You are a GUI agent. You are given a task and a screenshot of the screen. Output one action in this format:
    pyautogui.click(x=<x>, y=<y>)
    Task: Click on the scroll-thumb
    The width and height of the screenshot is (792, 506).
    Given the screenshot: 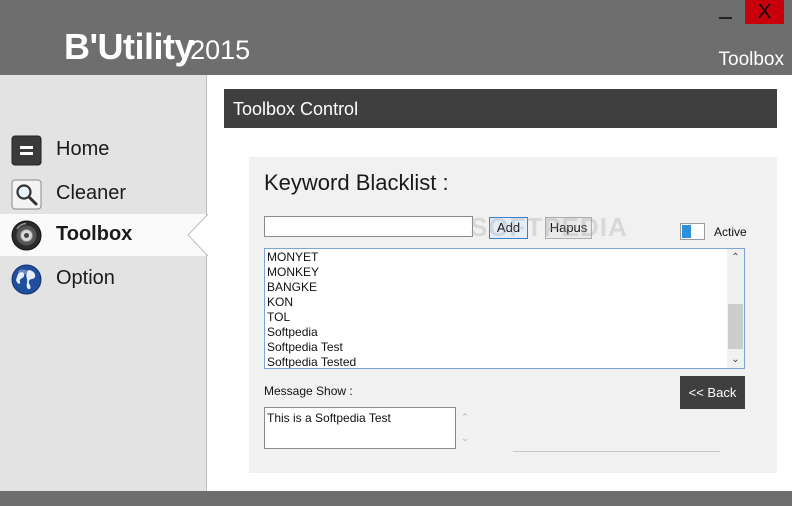 What is the action you would take?
    pyautogui.click(x=735, y=326)
    